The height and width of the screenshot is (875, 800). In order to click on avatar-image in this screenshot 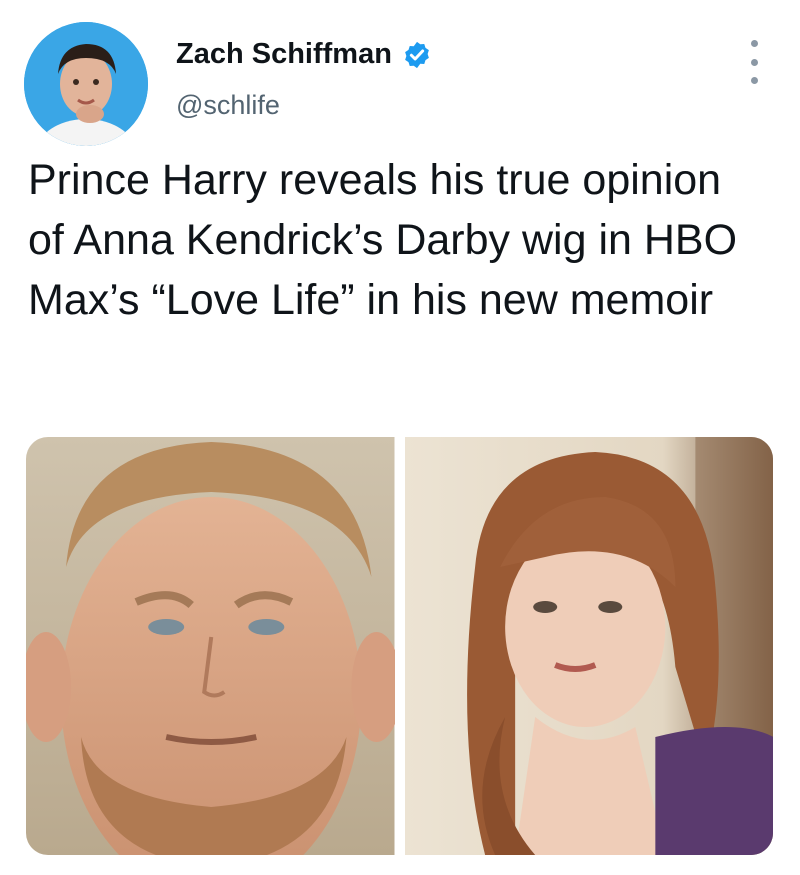, I will do `click(86, 84)`.